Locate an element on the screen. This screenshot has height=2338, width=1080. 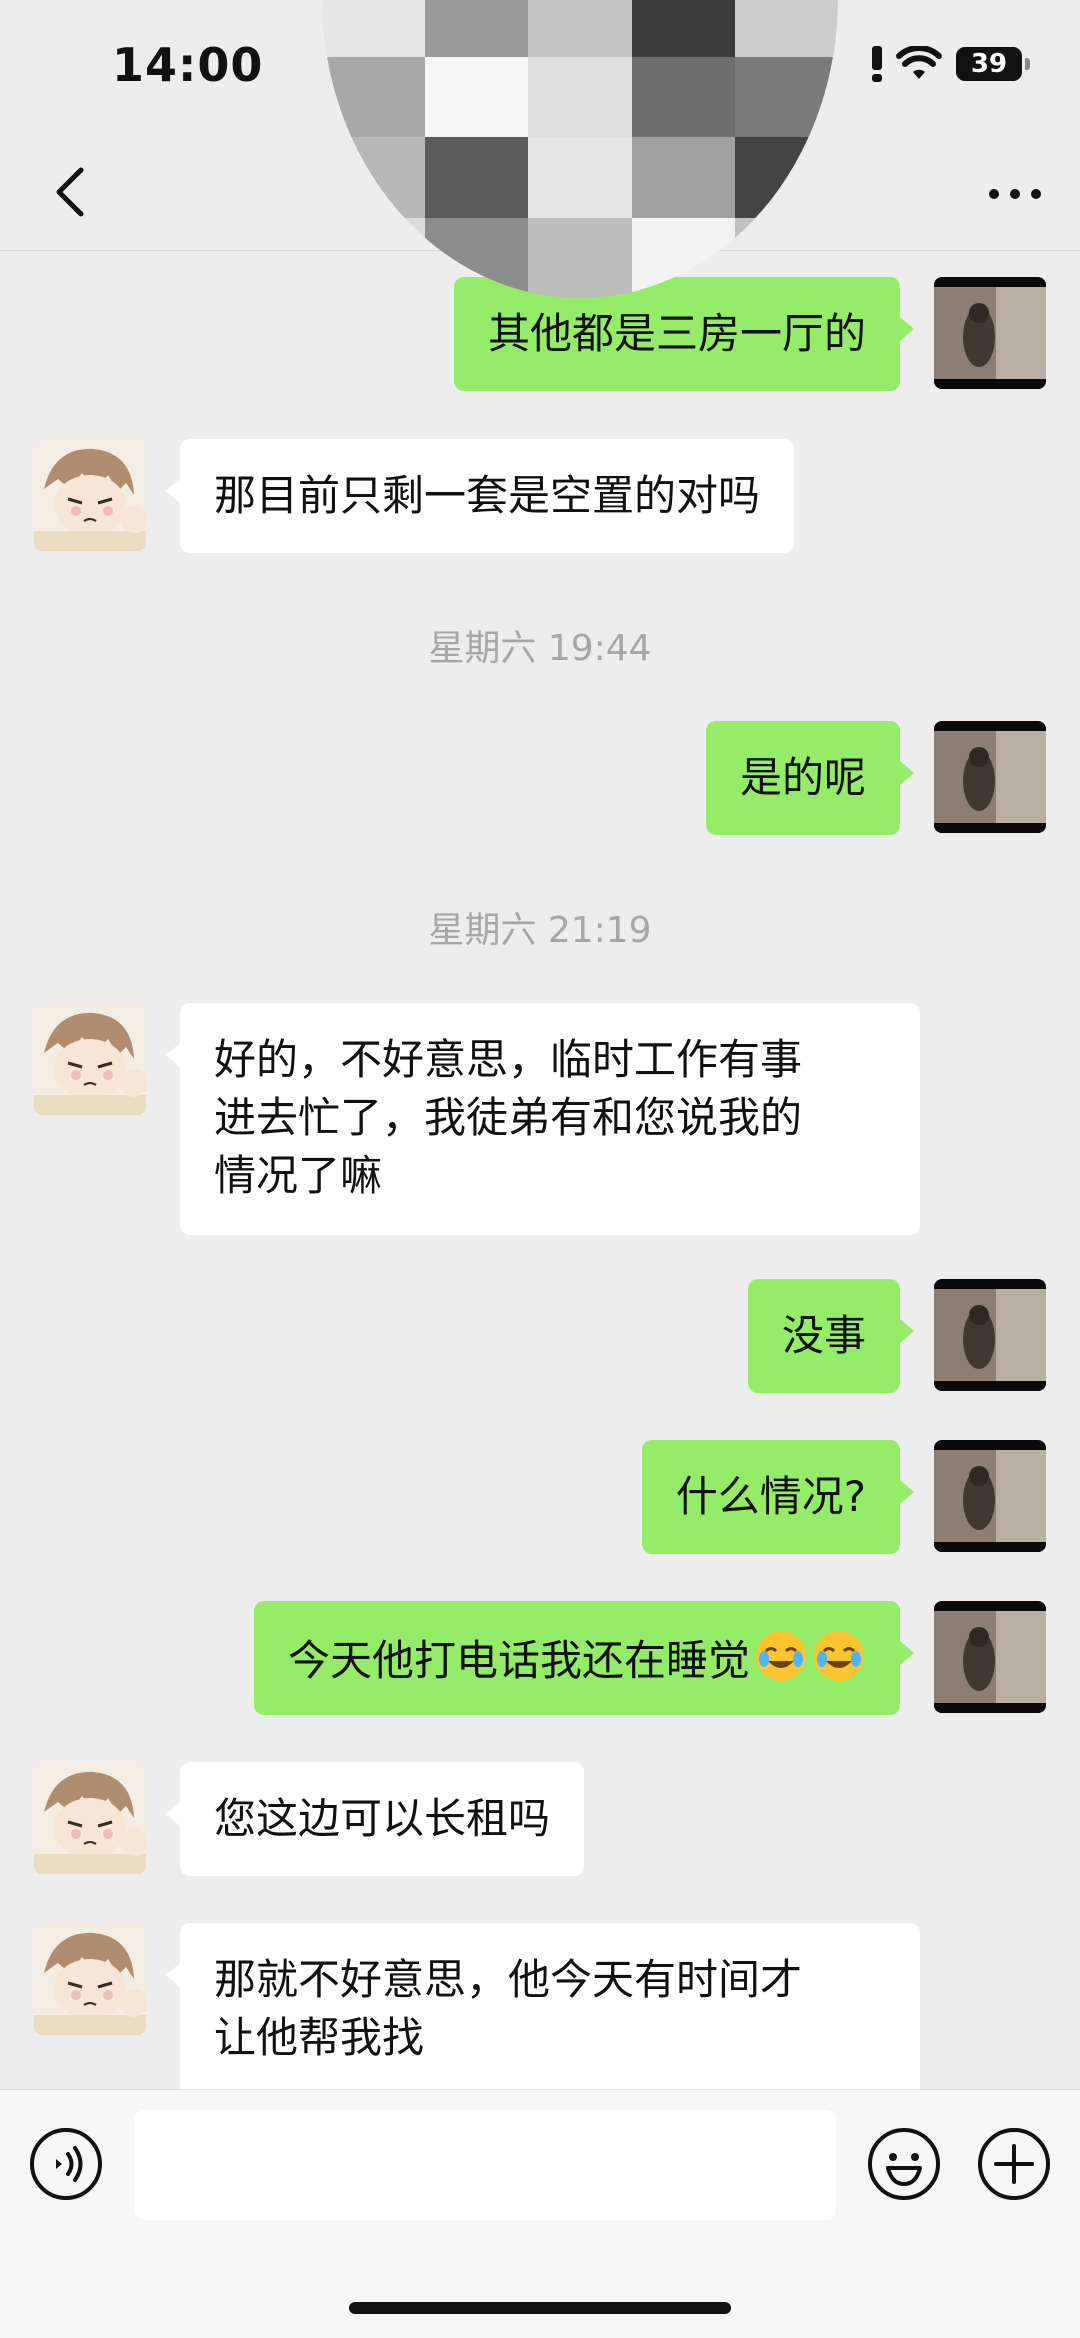
message-text: 是的呢 is located at coordinates (802, 777).